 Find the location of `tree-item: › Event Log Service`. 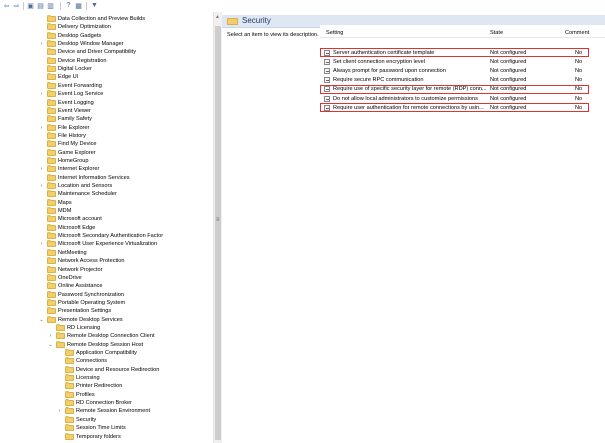

tree-item: › Event Log Service is located at coordinates (106, 94).